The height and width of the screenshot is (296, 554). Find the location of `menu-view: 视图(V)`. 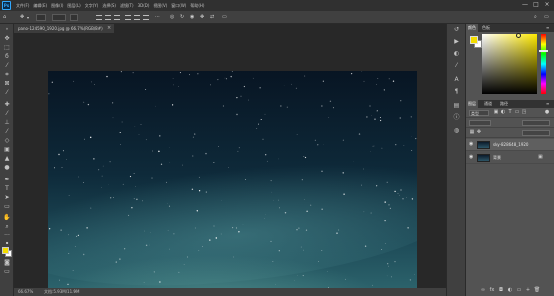

menu-view: 视图(V) is located at coordinates (160, 6).